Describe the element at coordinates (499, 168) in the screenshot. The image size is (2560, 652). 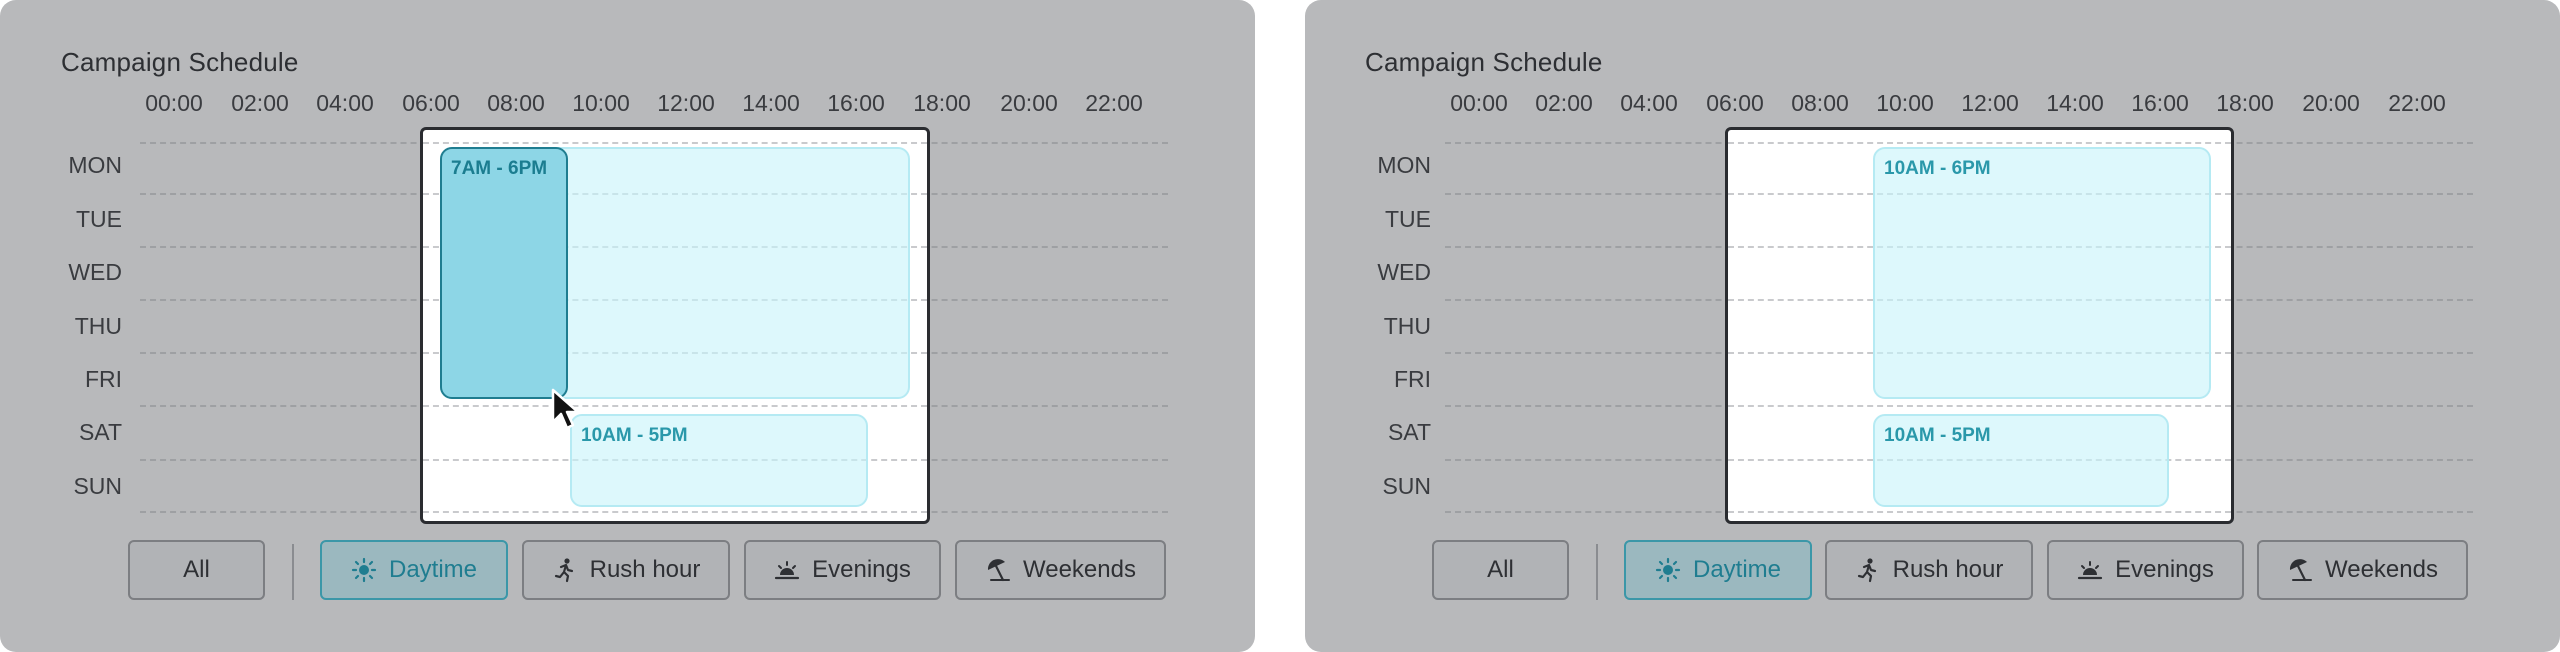
I see `schedule-block-label: 7AM - 6PM` at that location.